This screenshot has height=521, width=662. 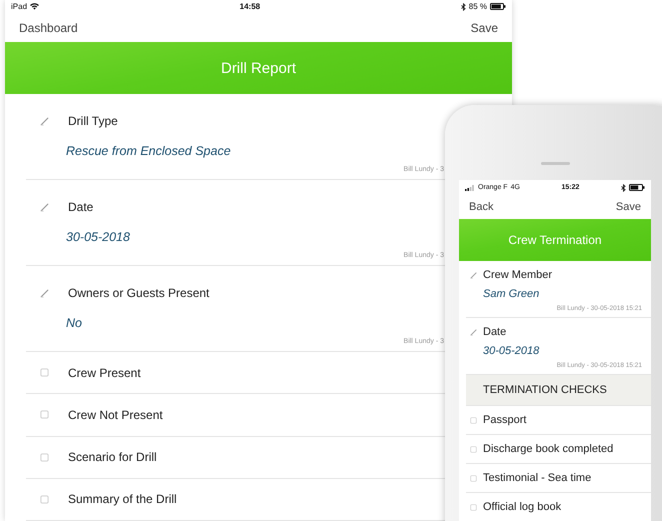 I want to click on field-label: Discharge book completed, so click(x=548, y=449).